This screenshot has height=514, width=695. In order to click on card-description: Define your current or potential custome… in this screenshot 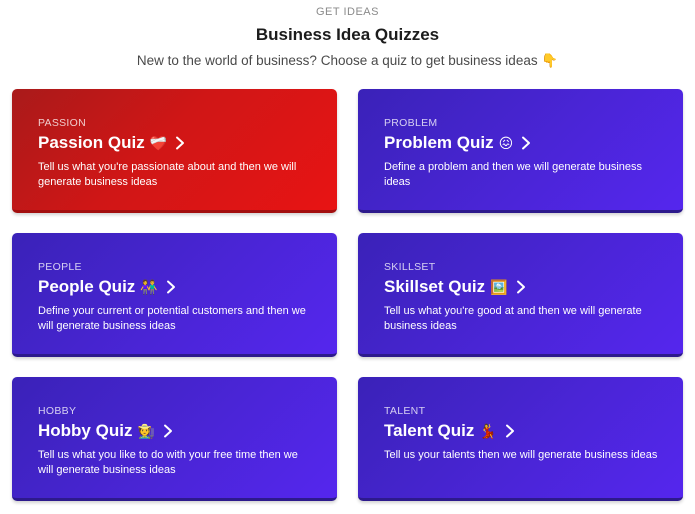, I will do `click(172, 318)`.